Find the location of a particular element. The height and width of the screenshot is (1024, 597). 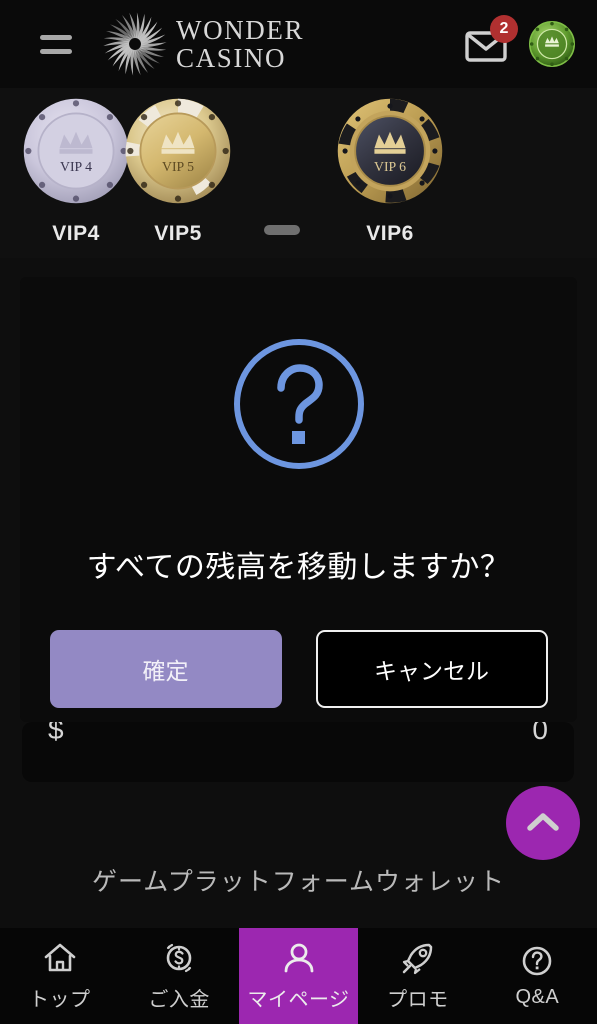

wonder-swirl-icon is located at coordinates (135, 44).